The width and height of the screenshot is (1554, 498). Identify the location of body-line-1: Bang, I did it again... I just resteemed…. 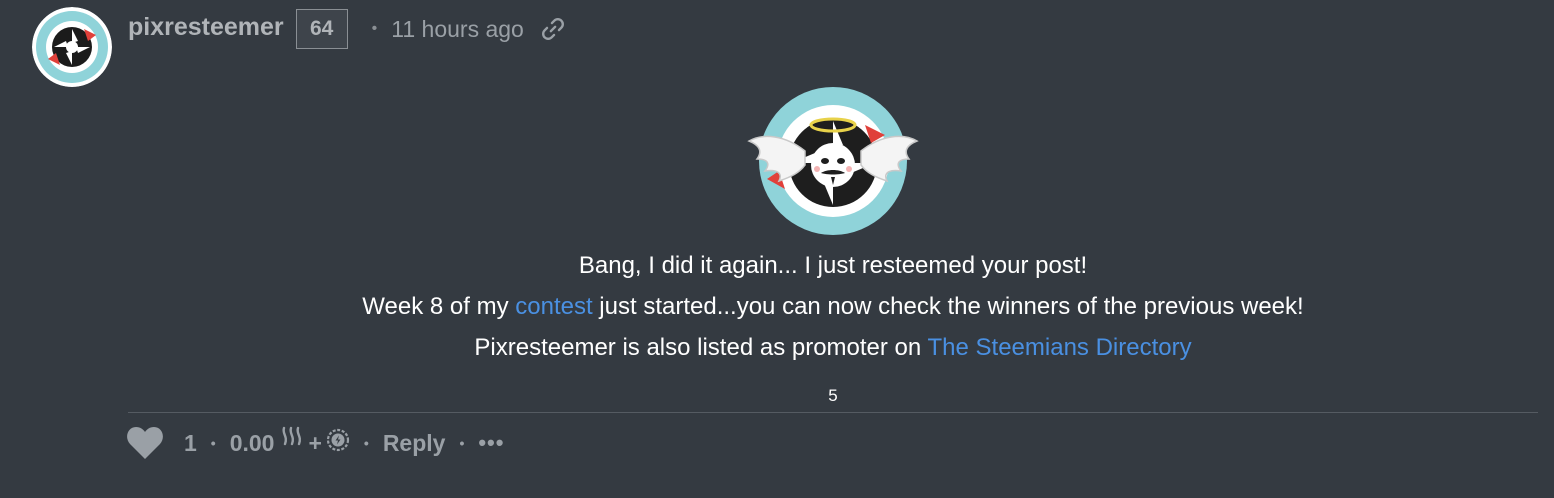
(833, 265).